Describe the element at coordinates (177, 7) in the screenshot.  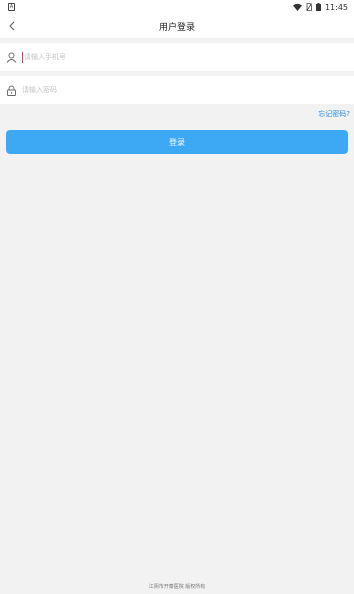
I see `status-bar: A 11:45` at that location.